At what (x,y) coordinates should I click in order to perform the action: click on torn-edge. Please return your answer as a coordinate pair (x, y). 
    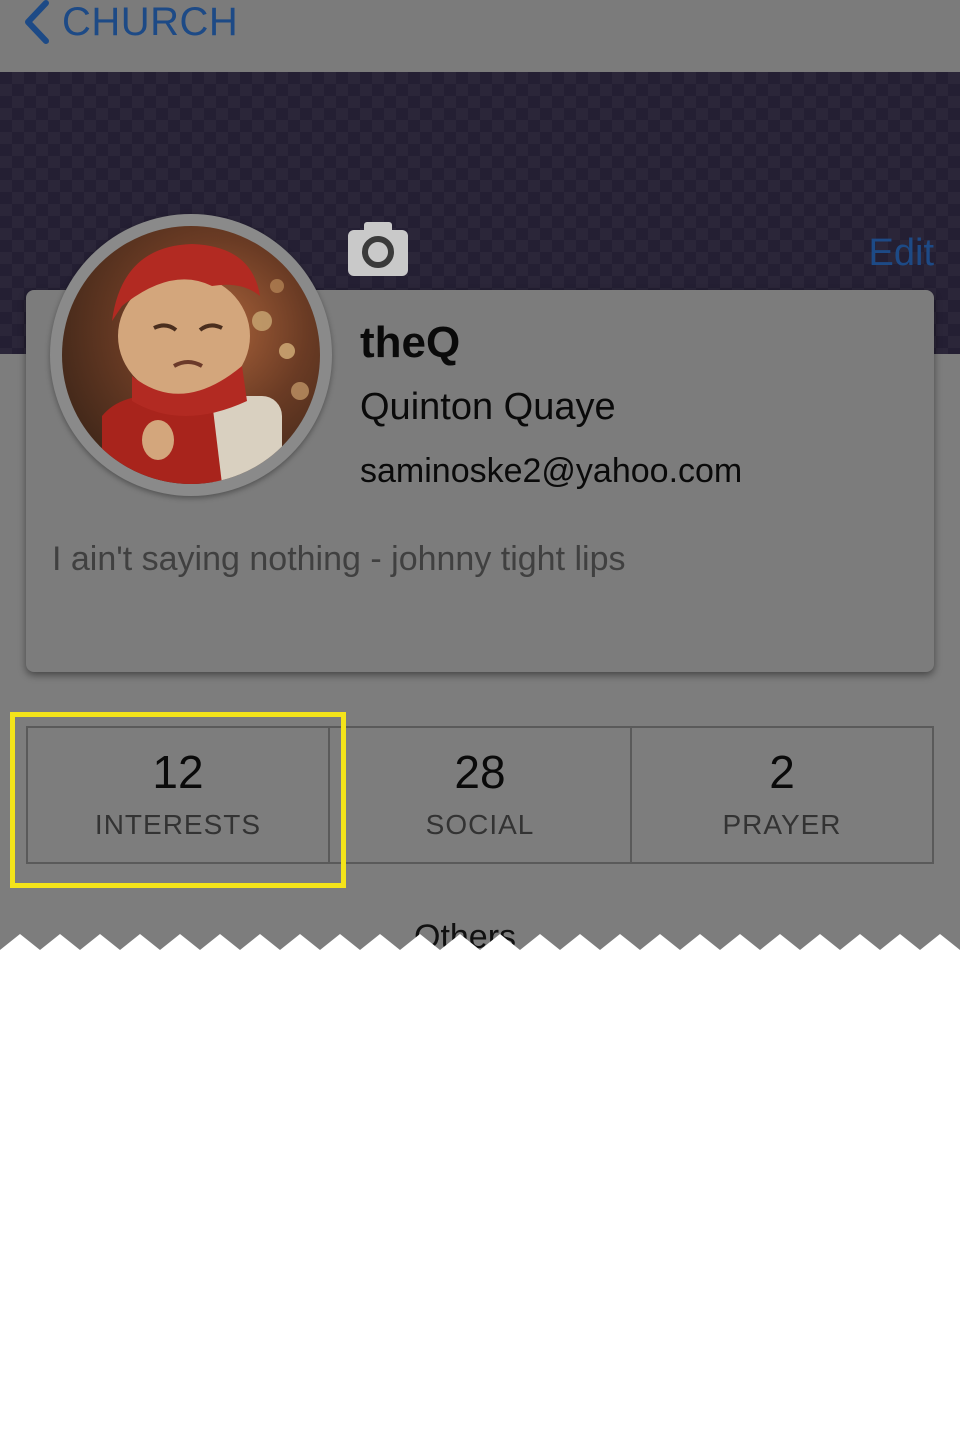
    Looking at the image, I should click on (480, 951).